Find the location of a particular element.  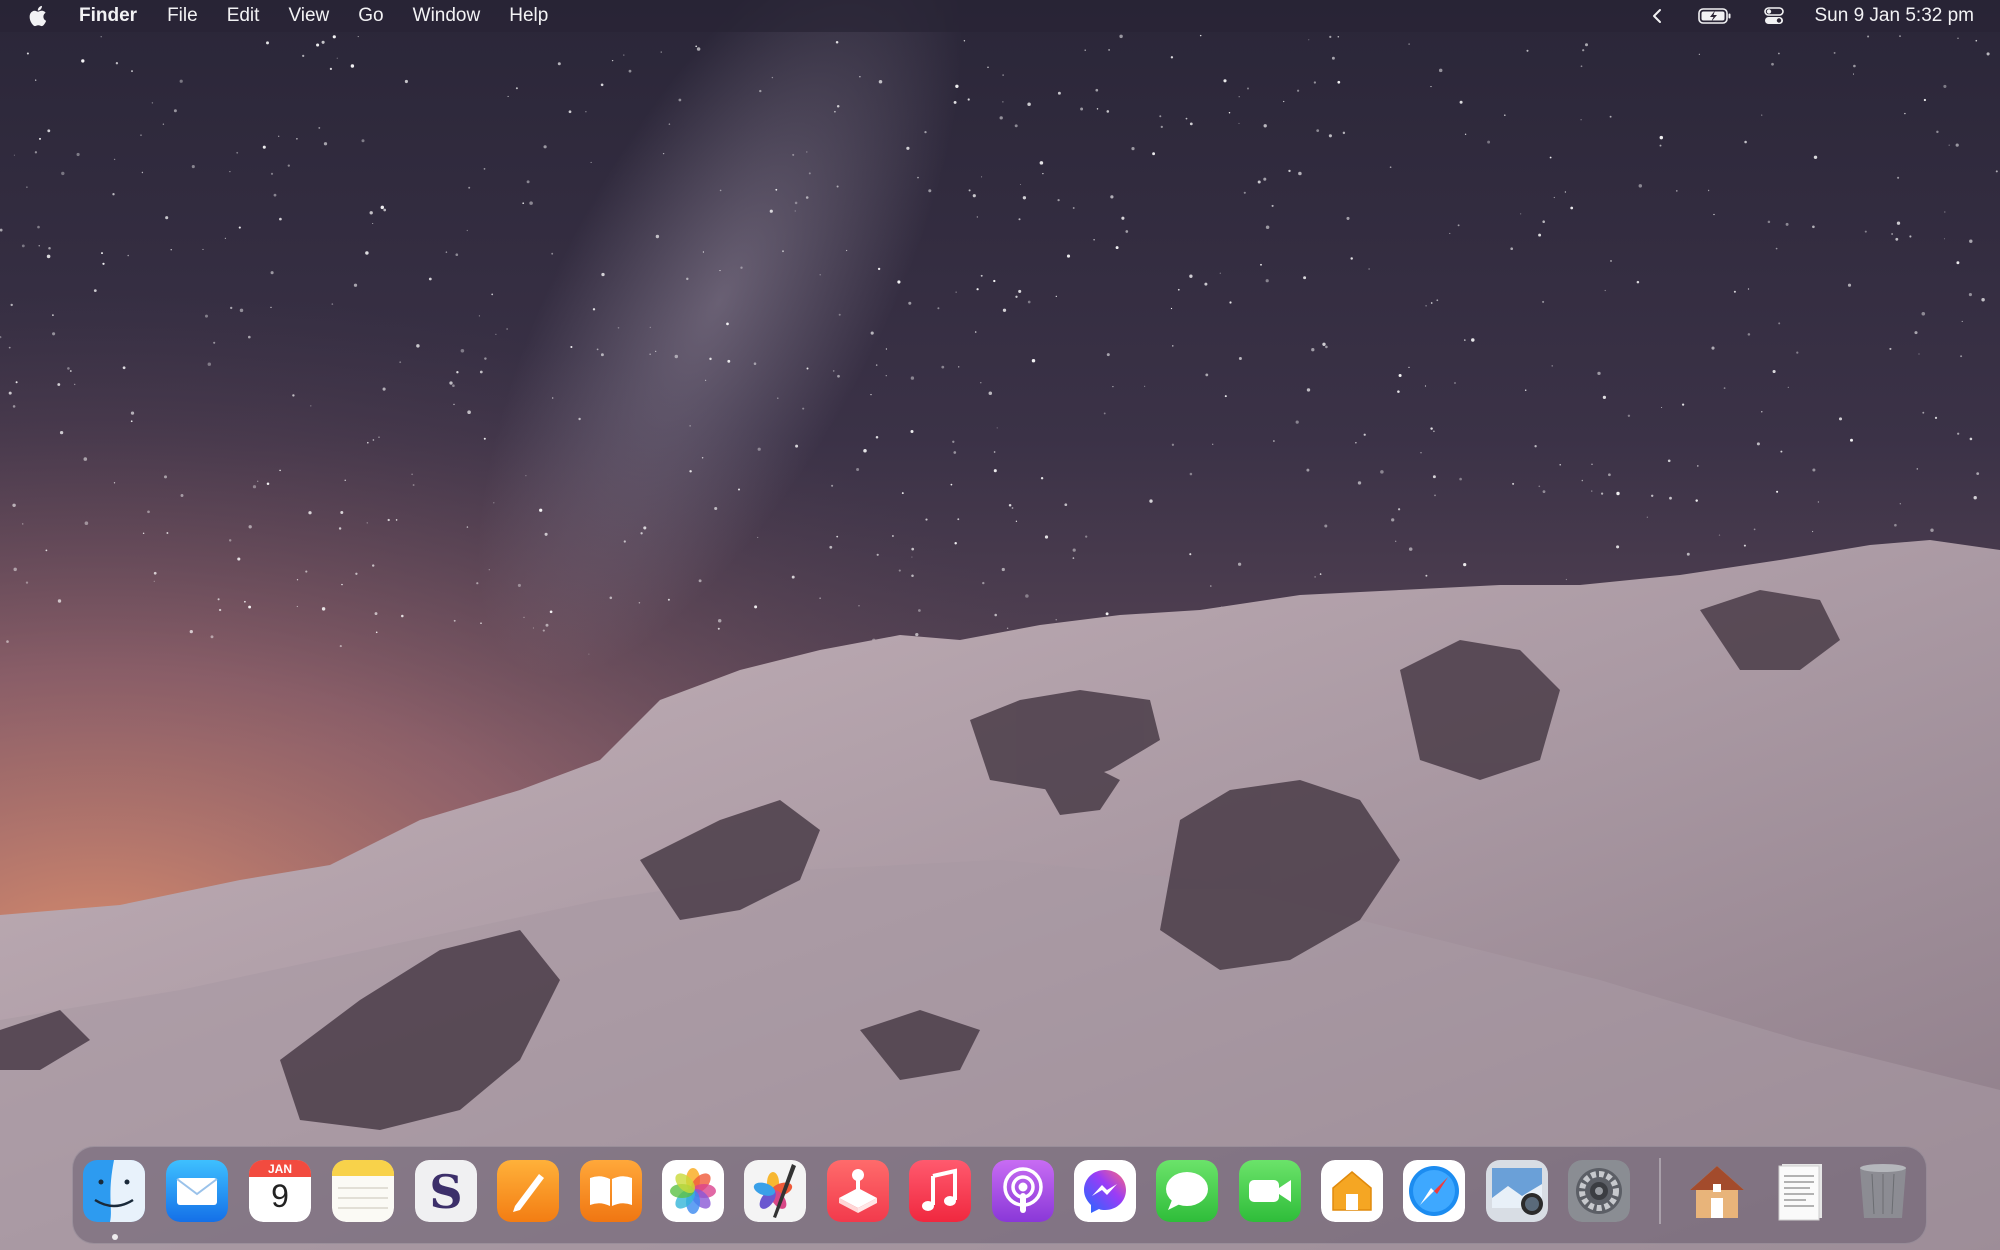

menu-edit: Edit is located at coordinates (243, 16).